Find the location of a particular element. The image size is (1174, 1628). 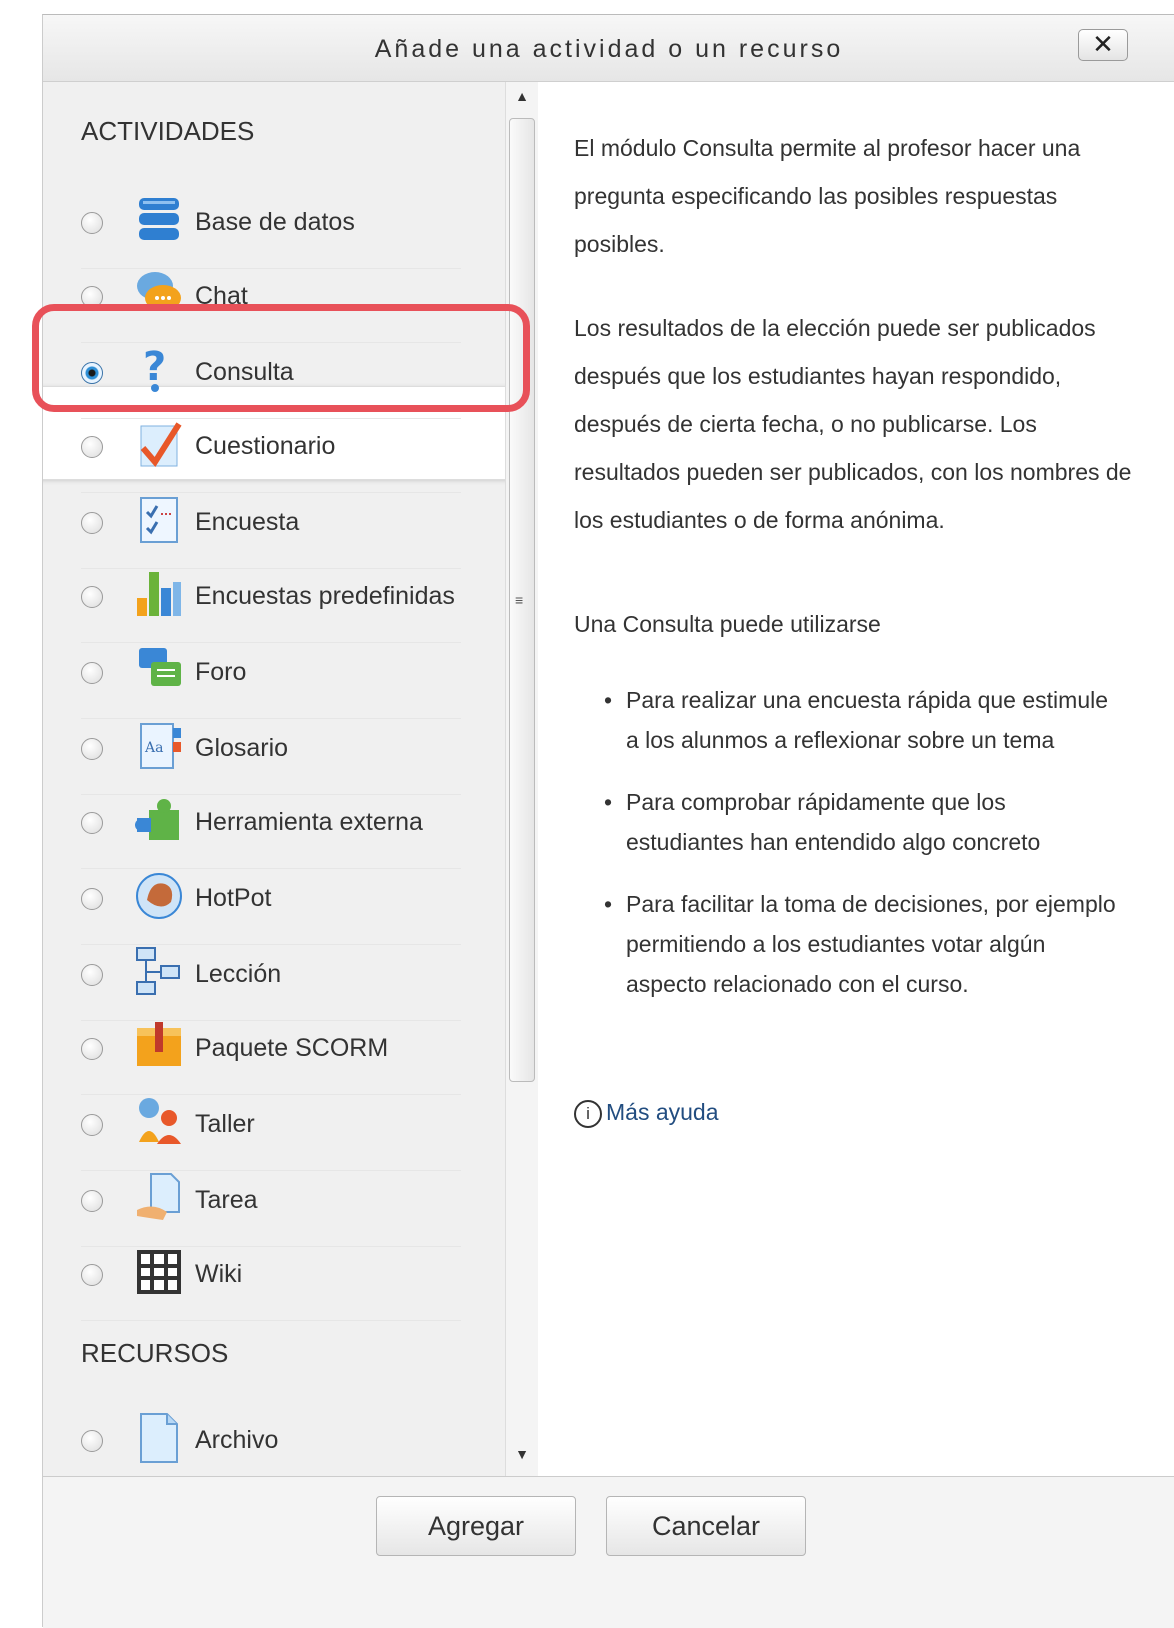

module-option-bar-chart: Encuestas predefinidas is located at coordinates (271, 605).